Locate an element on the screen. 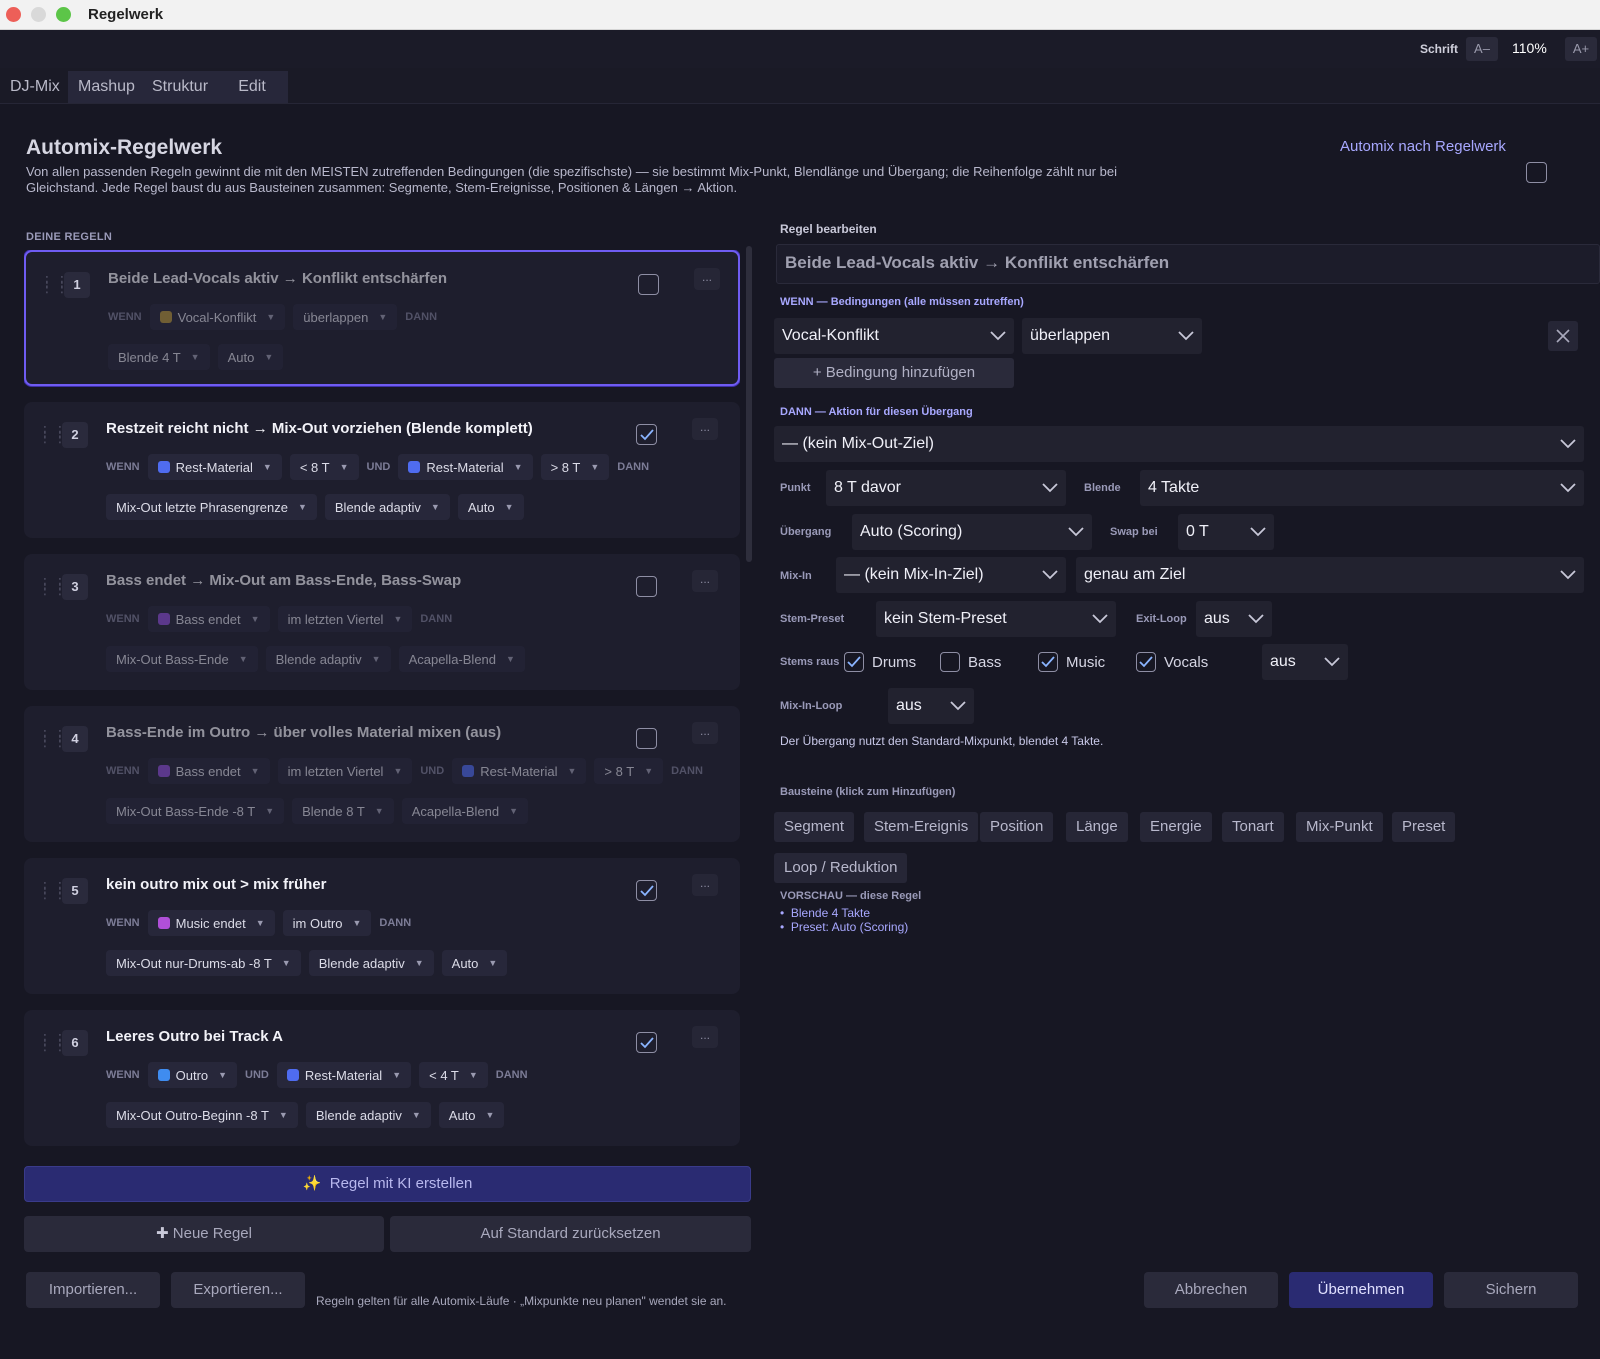 The image size is (1600, 1359). tab-struktur: Struktur is located at coordinates (180, 87).